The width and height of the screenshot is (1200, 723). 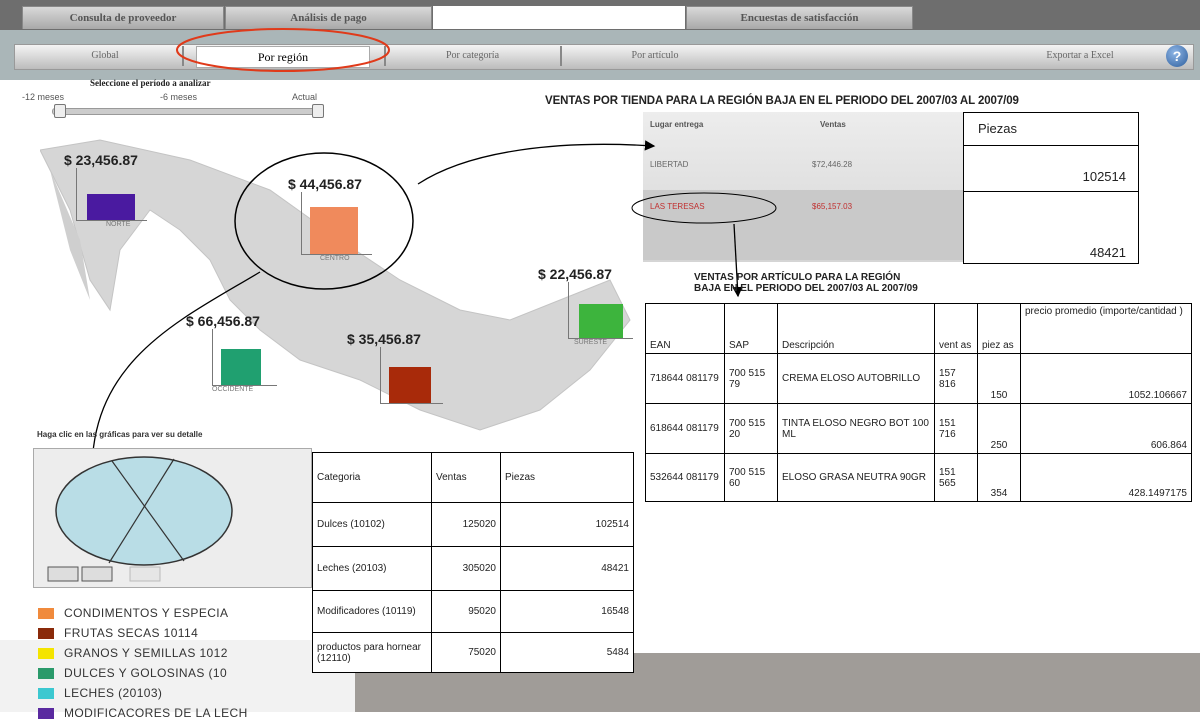 What do you see at coordinates (956, 378) in the screenshot?
I see `cell-ventas: 157 816` at bounding box center [956, 378].